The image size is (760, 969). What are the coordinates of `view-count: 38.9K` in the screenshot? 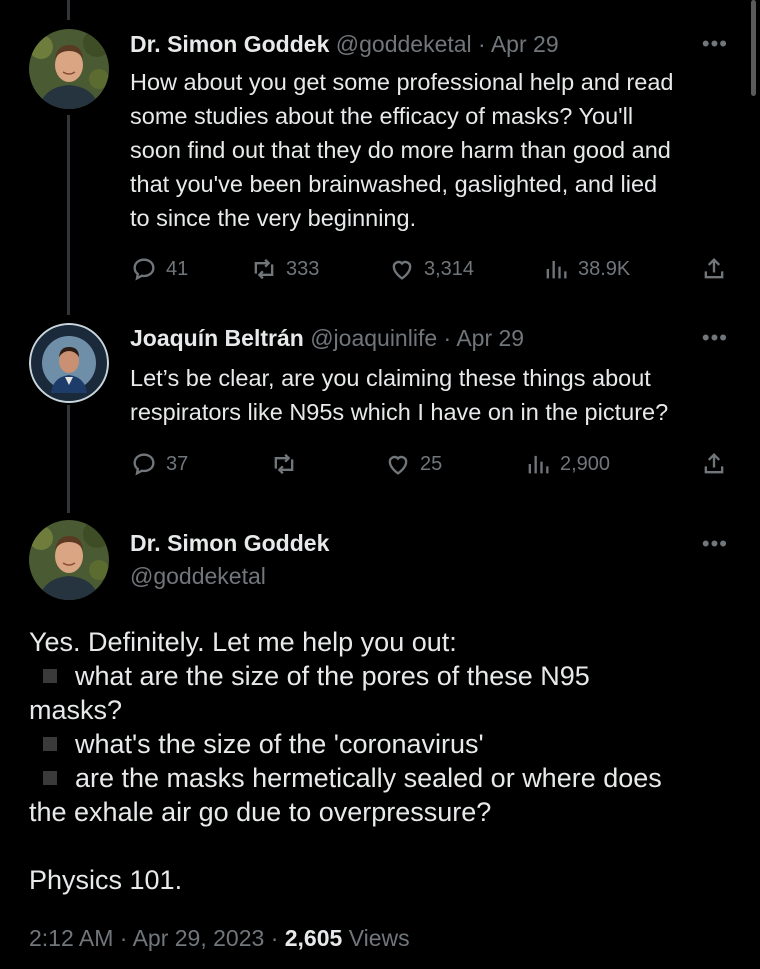 It's located at (604, 268).